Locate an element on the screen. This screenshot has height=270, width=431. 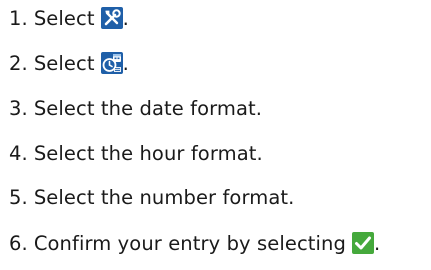
confirm-checkmark-icon is located at coordinates (362, 243).